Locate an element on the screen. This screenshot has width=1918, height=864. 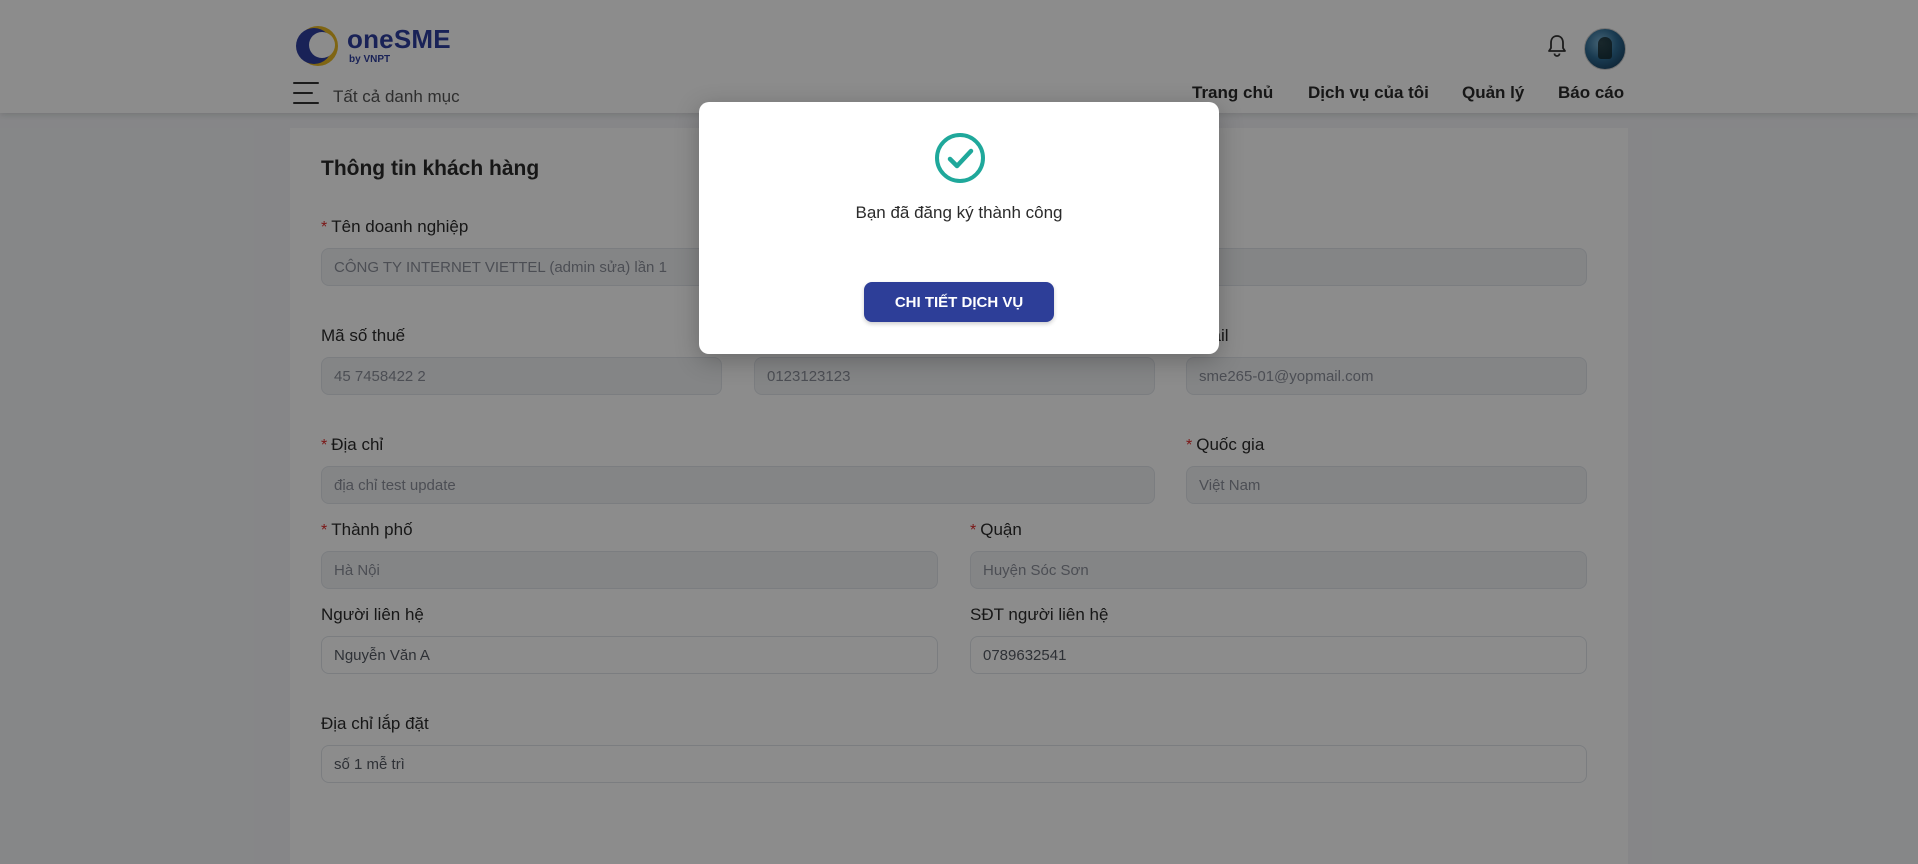
service-details-button: CHI TIẾT DỊCH VỤ is located at coordinates (959, 302).